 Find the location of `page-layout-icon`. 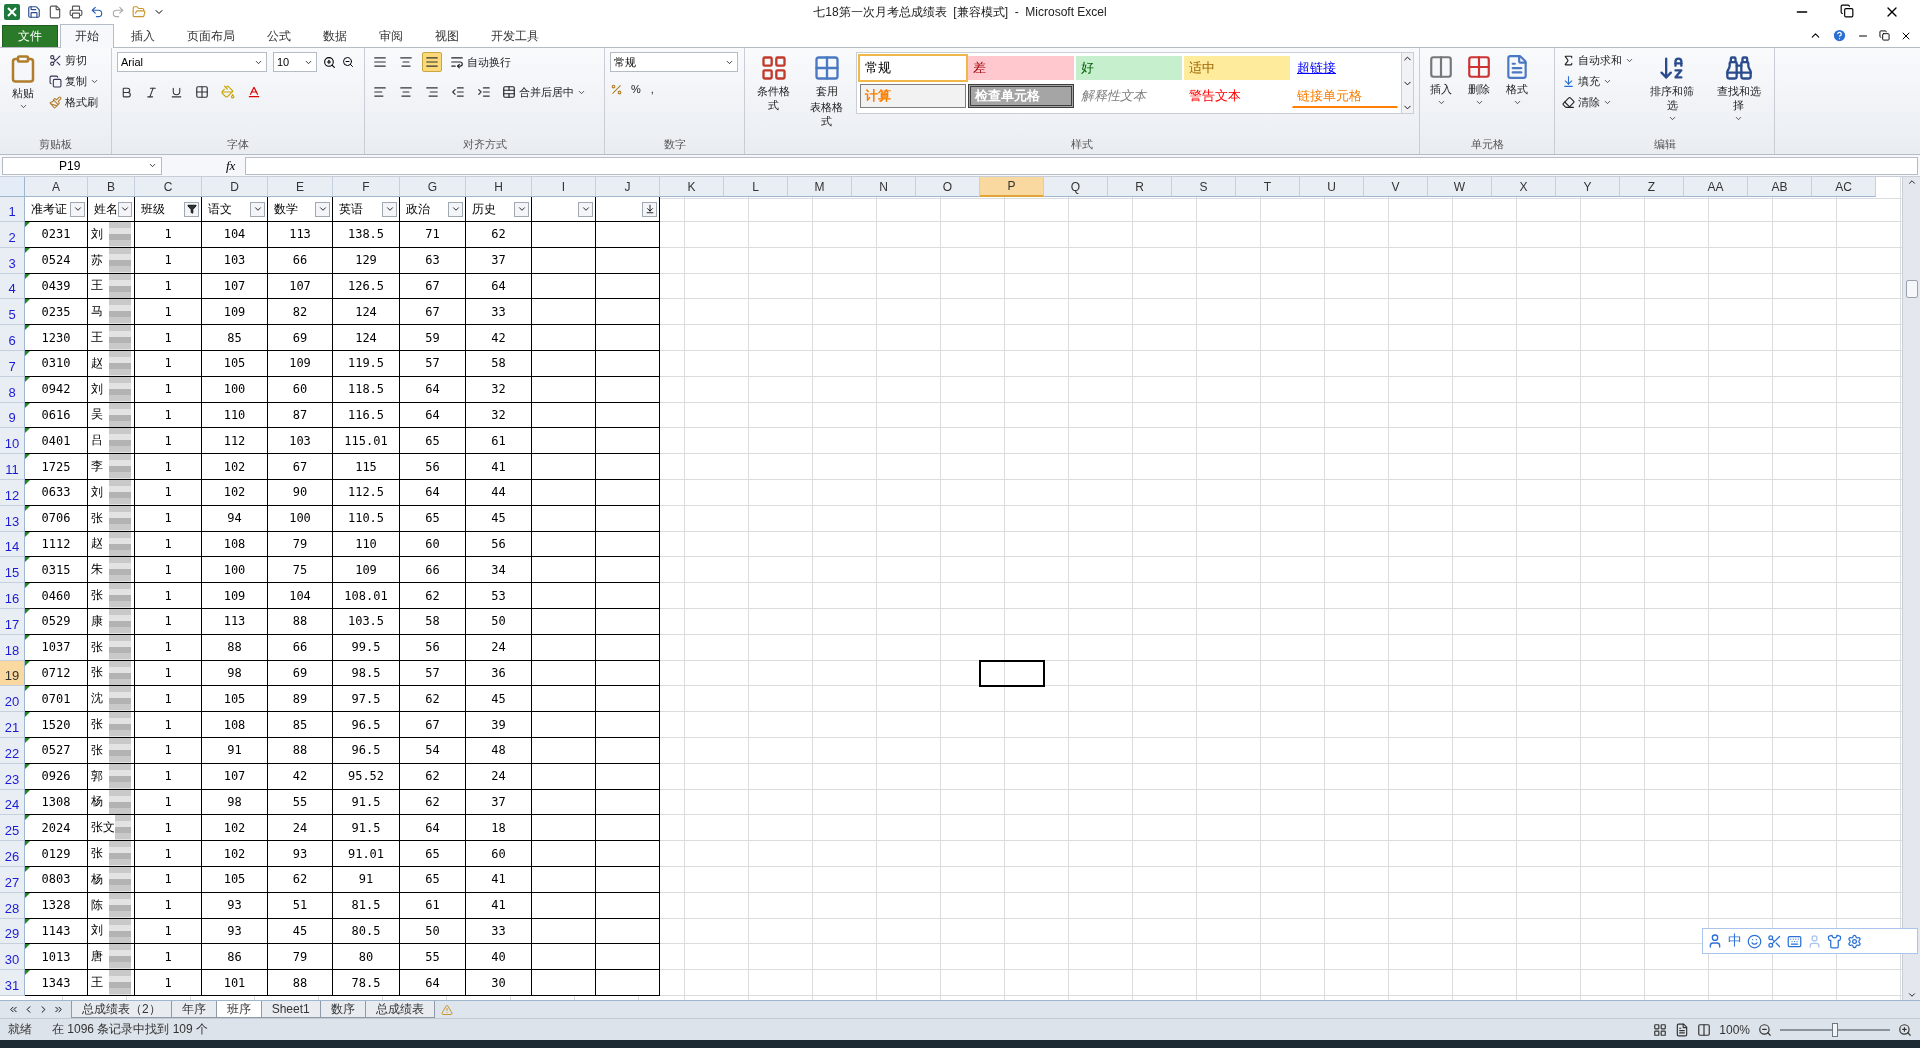

page-layout-icon is located at coordinates (1682, 1029).